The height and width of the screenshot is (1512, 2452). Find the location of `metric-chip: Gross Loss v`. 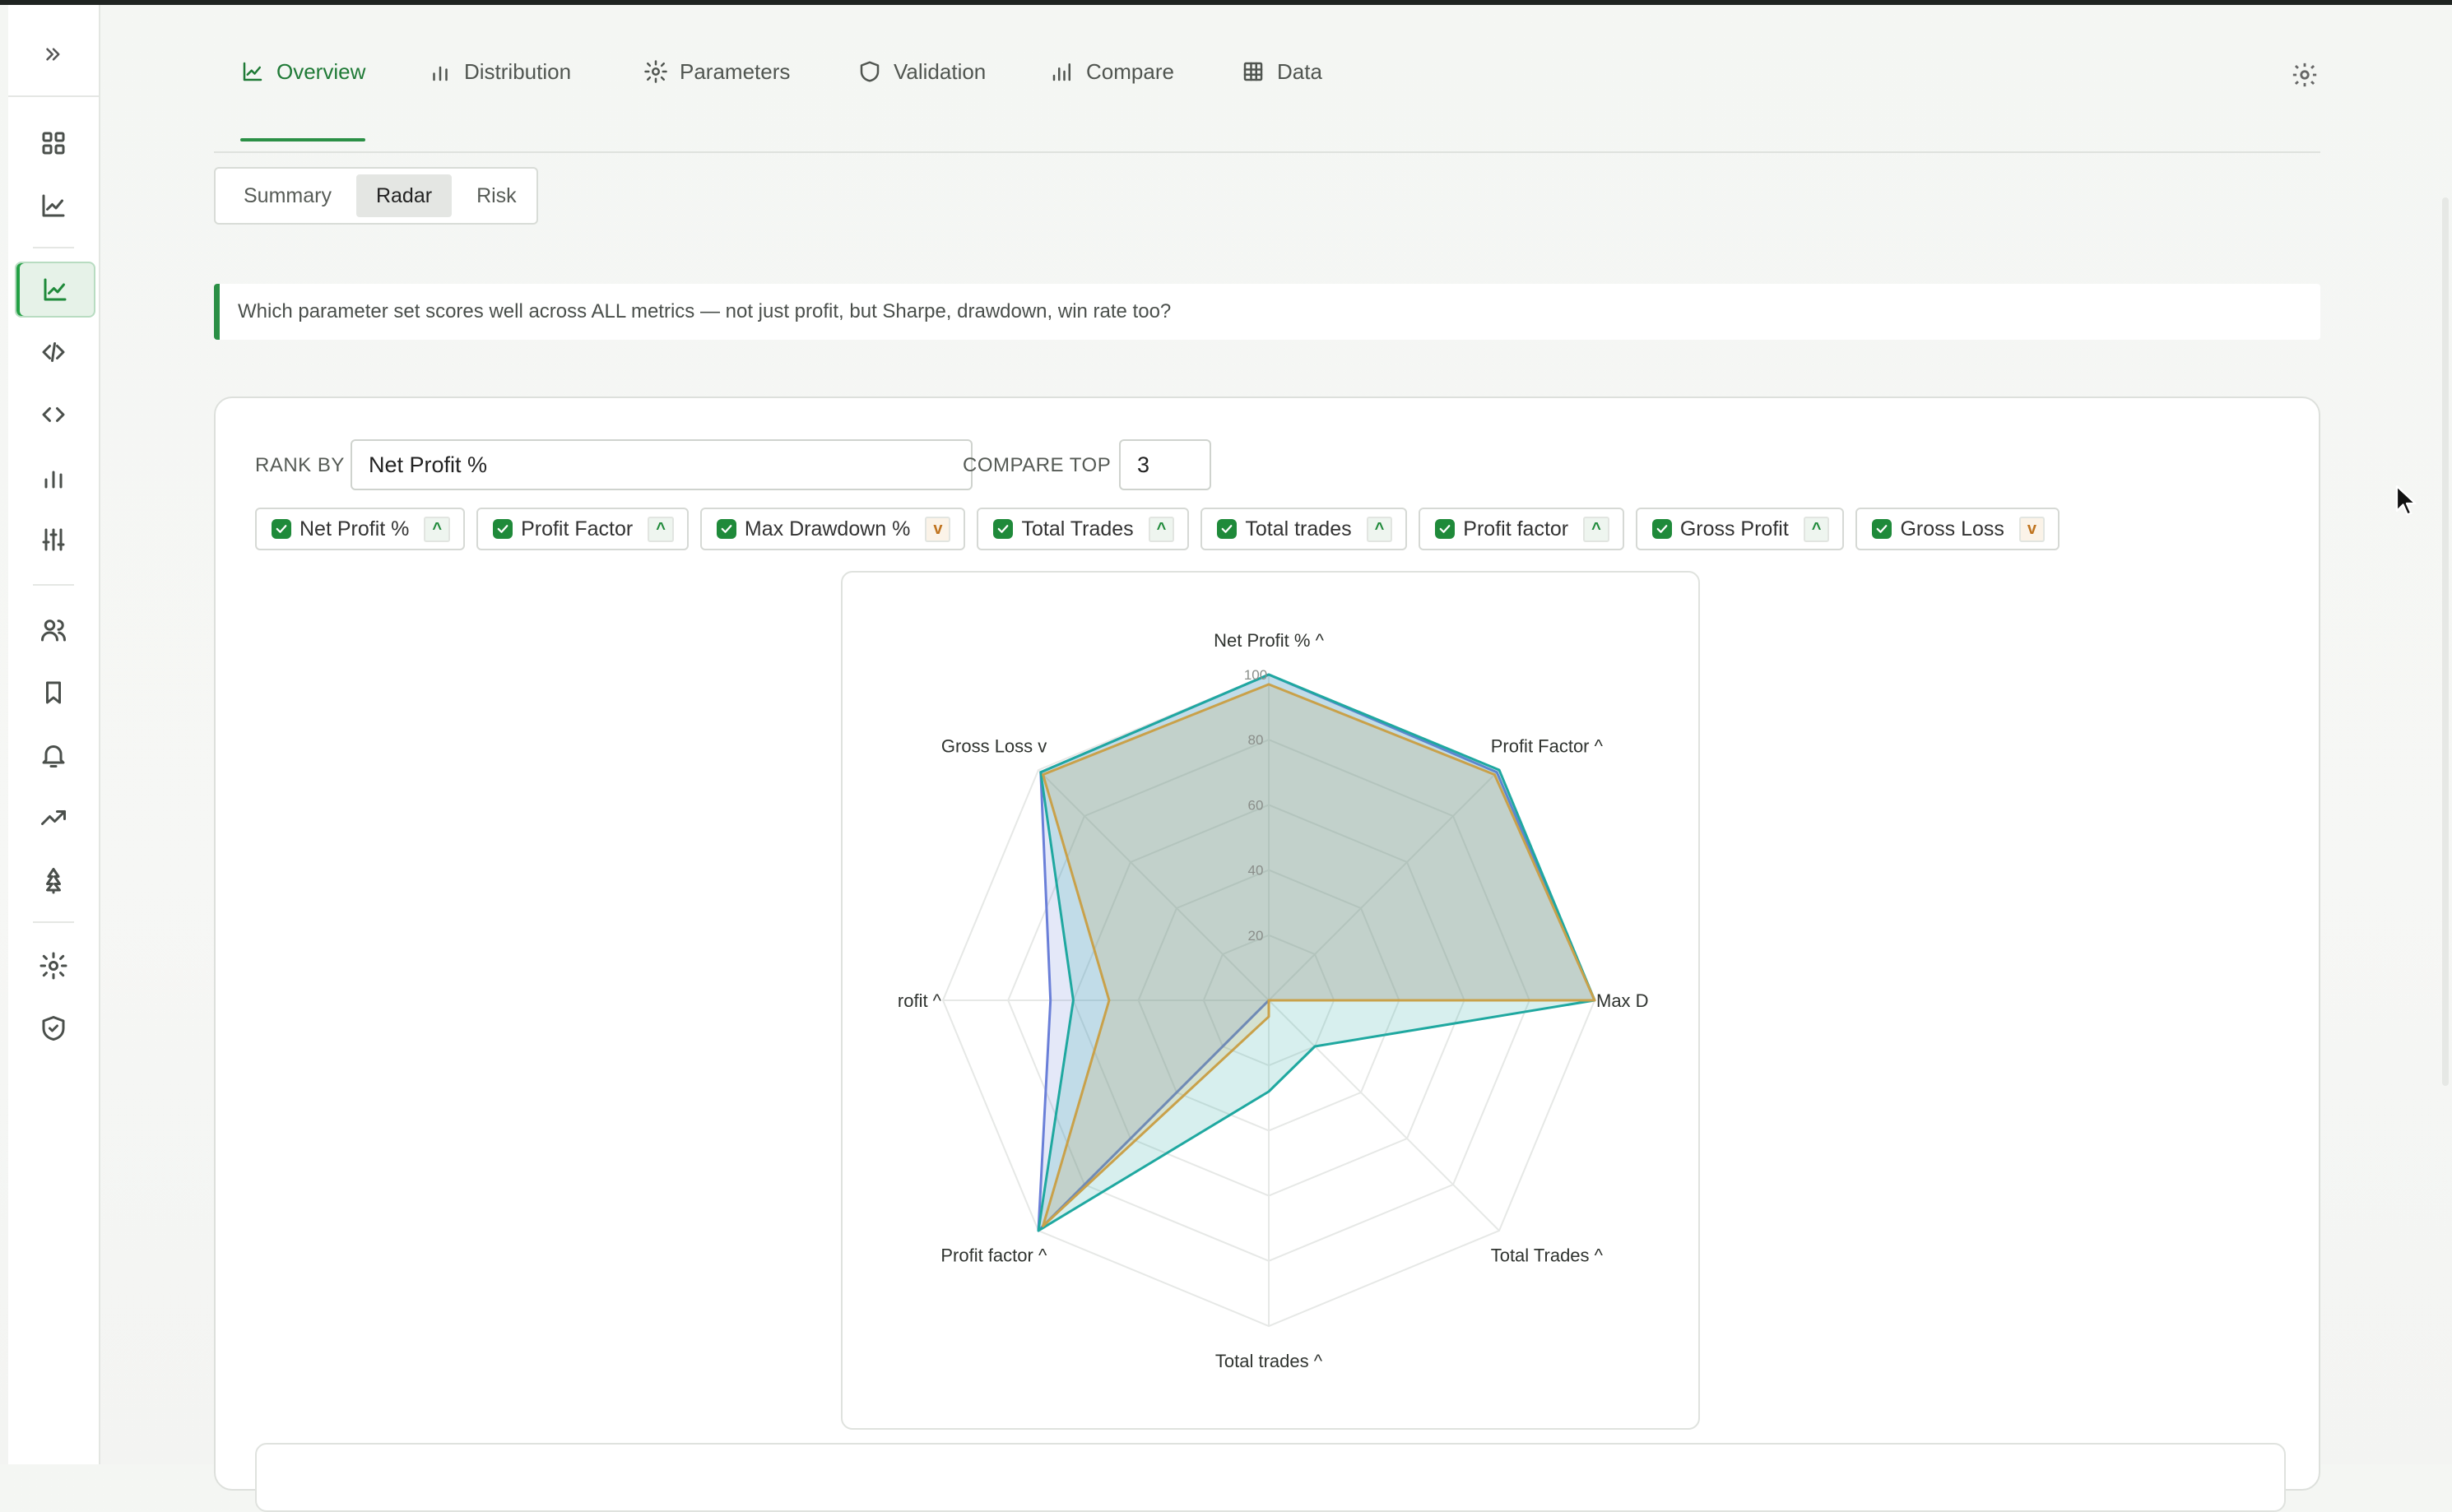

metric-chip: Gross Loss v is located at coordinates (1957, 529).